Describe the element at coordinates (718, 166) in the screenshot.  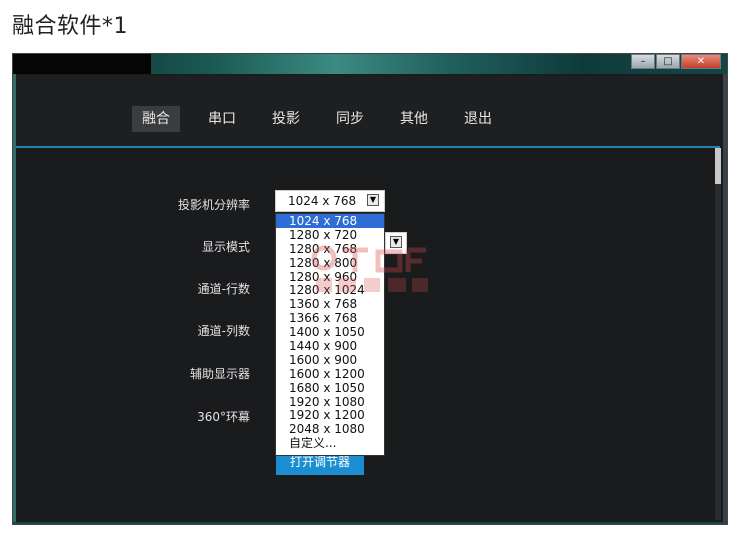
I see `scrollbar-thumb` at that location.